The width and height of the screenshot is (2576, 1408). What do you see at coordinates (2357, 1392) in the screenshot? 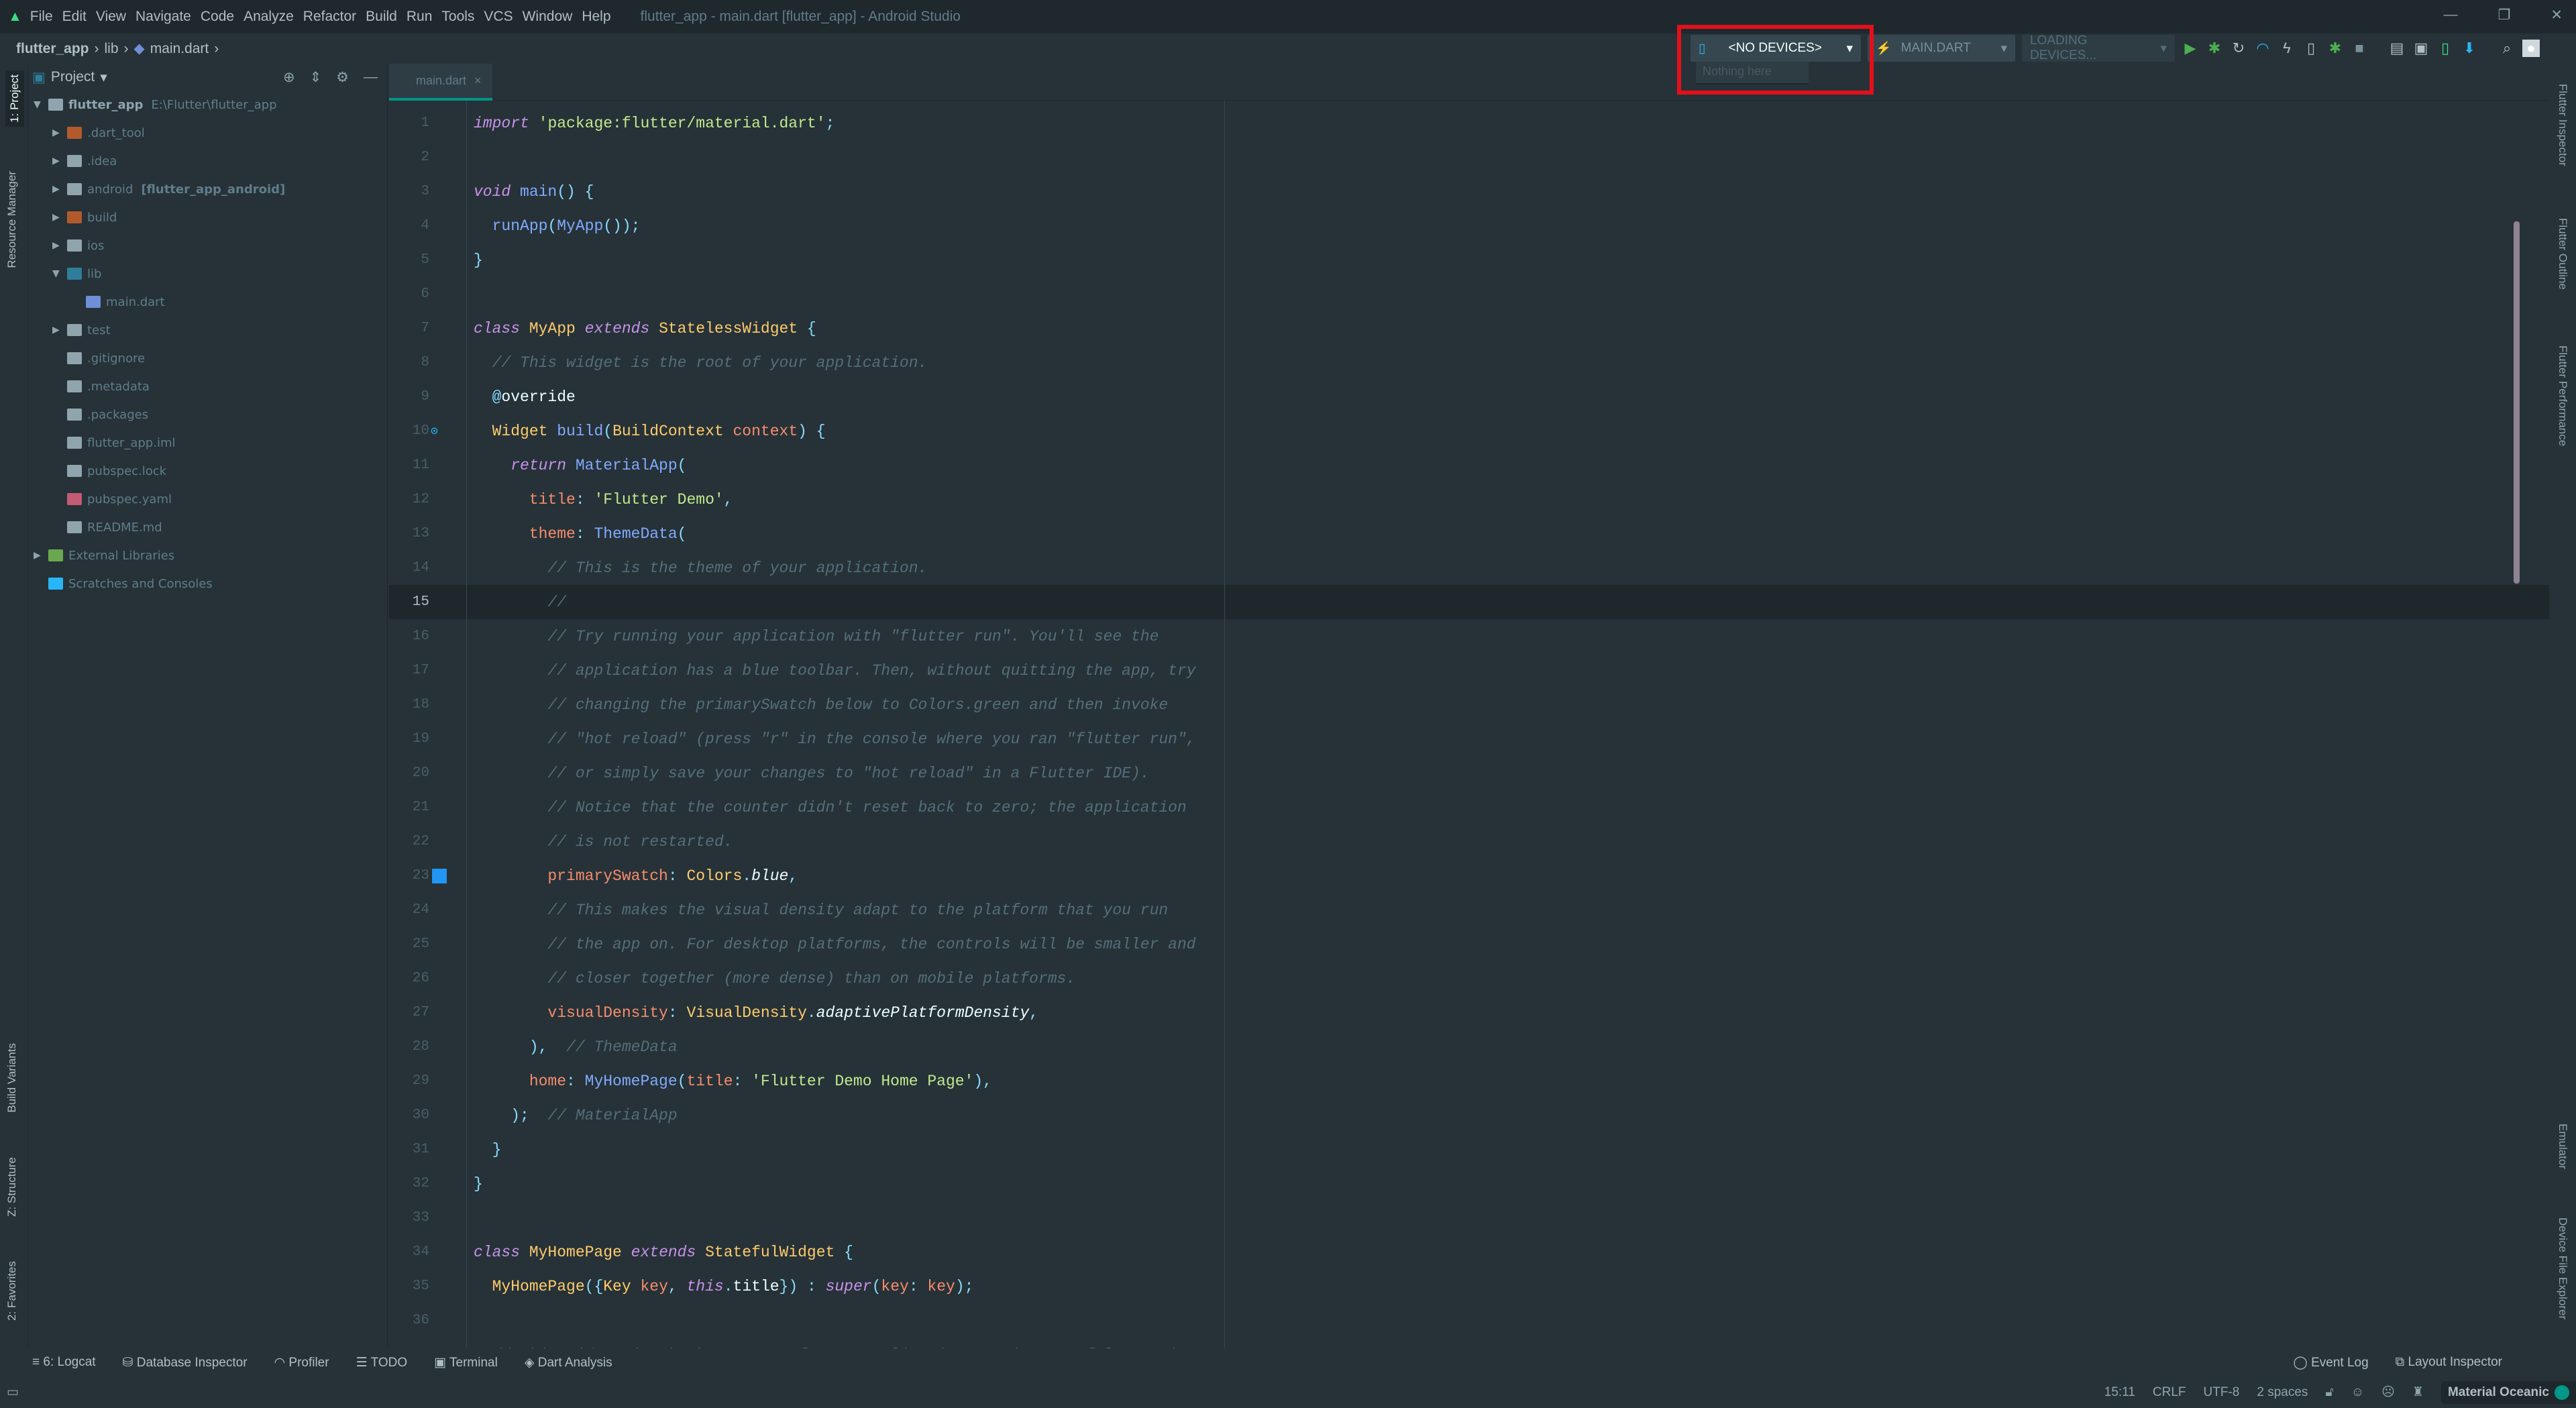
I see `smile-icon: ☺` at bounding box center [2357, 1392].